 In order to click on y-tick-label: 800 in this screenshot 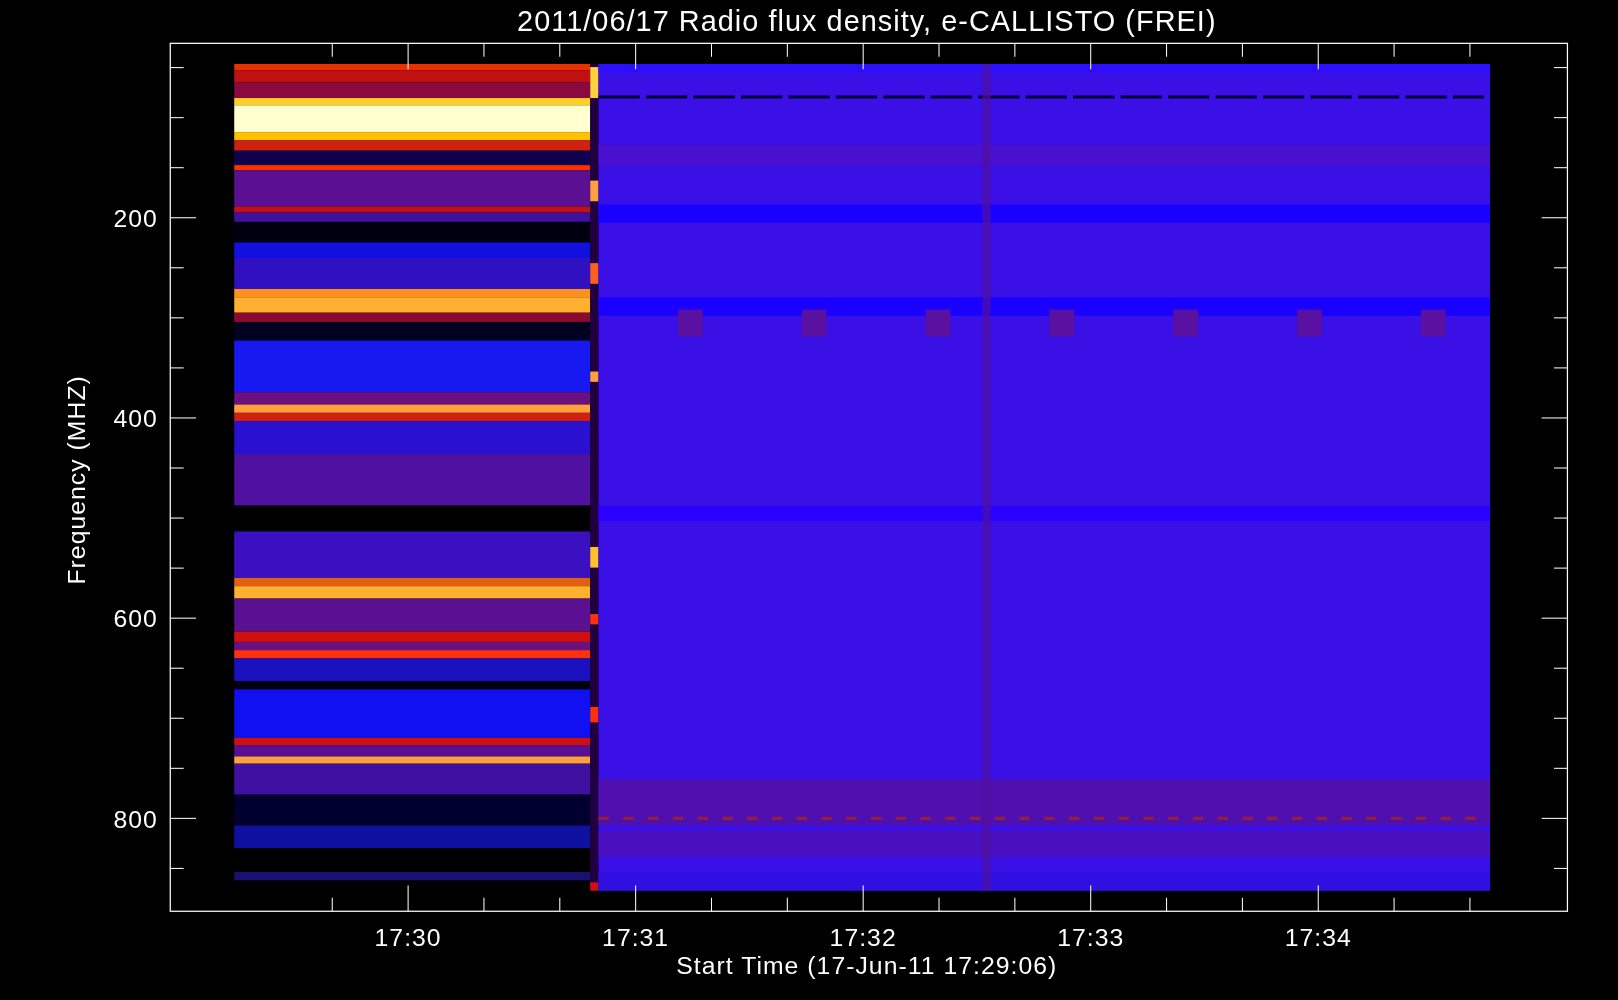, I will do `click(135, 819)`.